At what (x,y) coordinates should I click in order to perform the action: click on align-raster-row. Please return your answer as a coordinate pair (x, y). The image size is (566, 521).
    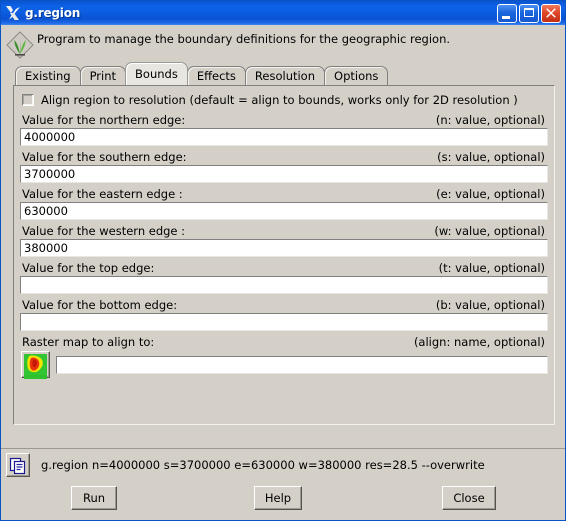
    Looking at the image, I should click on (284, 365).